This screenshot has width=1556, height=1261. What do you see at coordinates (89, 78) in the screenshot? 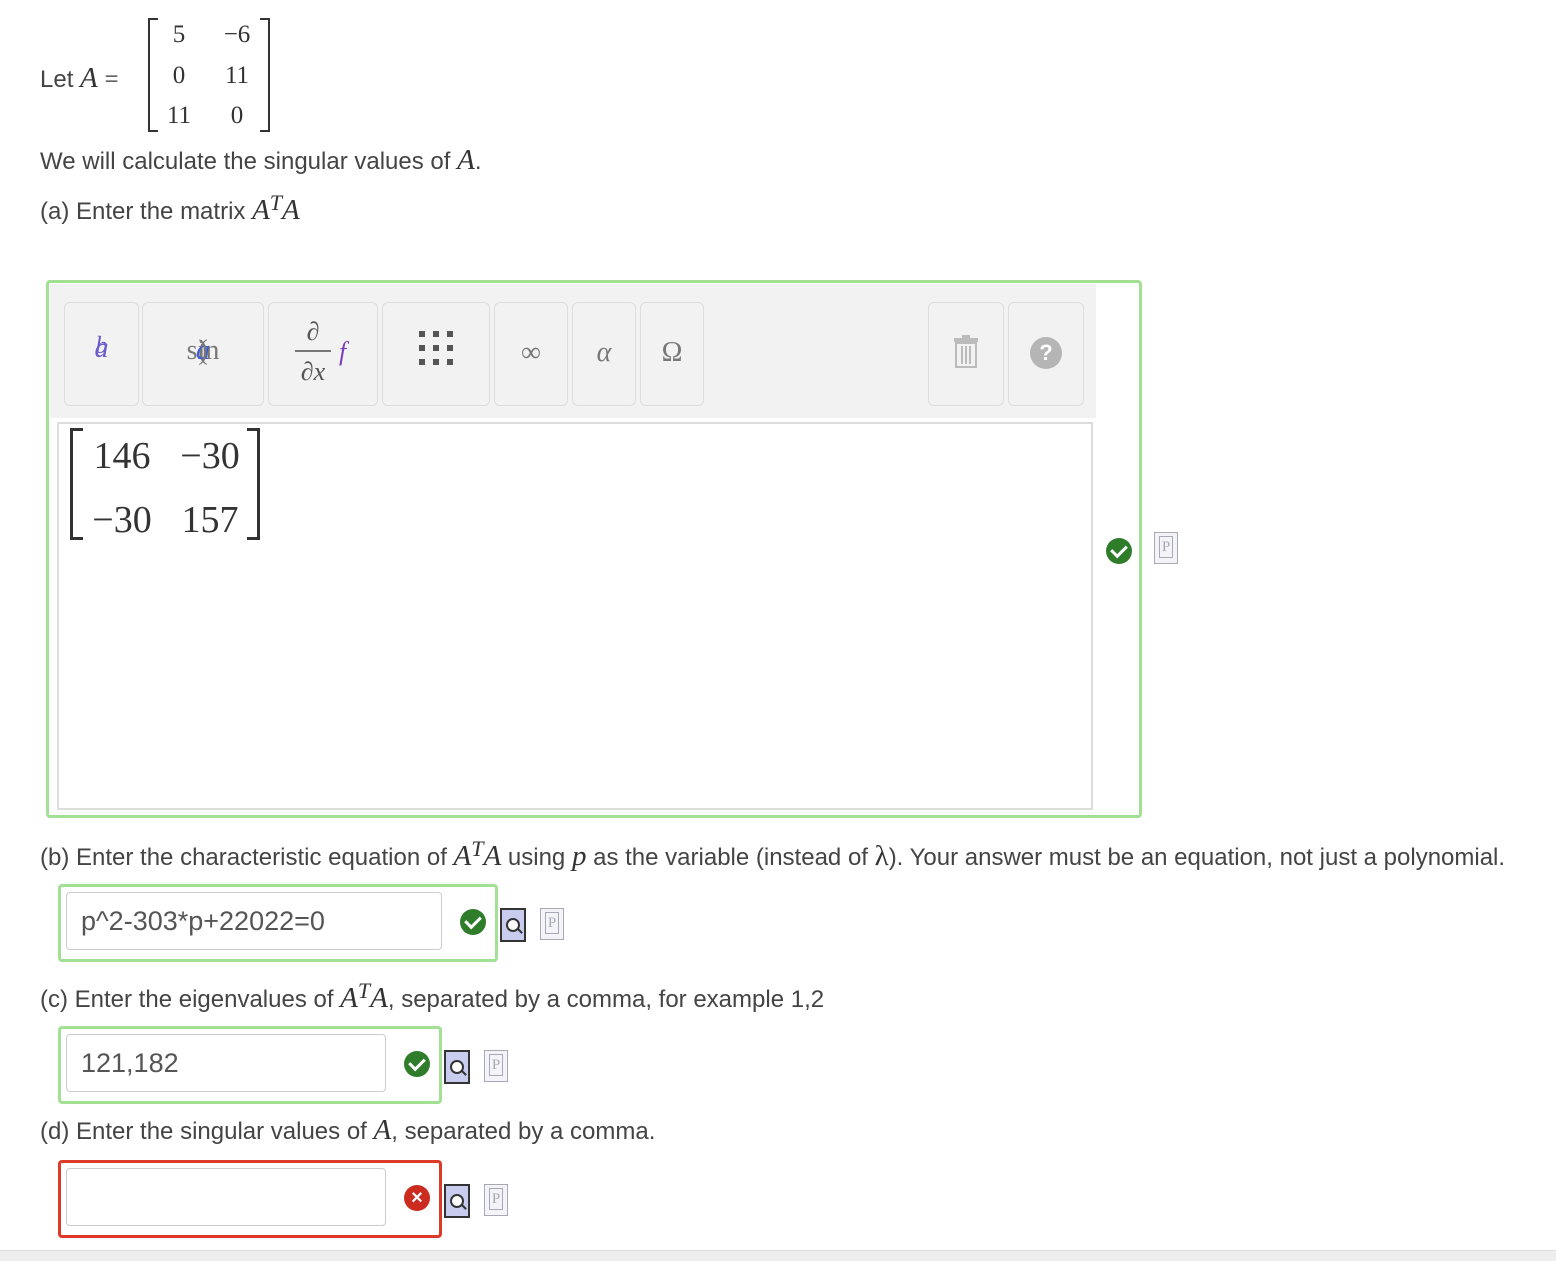
I see `var-a: A` at bounding box center [89, 78].